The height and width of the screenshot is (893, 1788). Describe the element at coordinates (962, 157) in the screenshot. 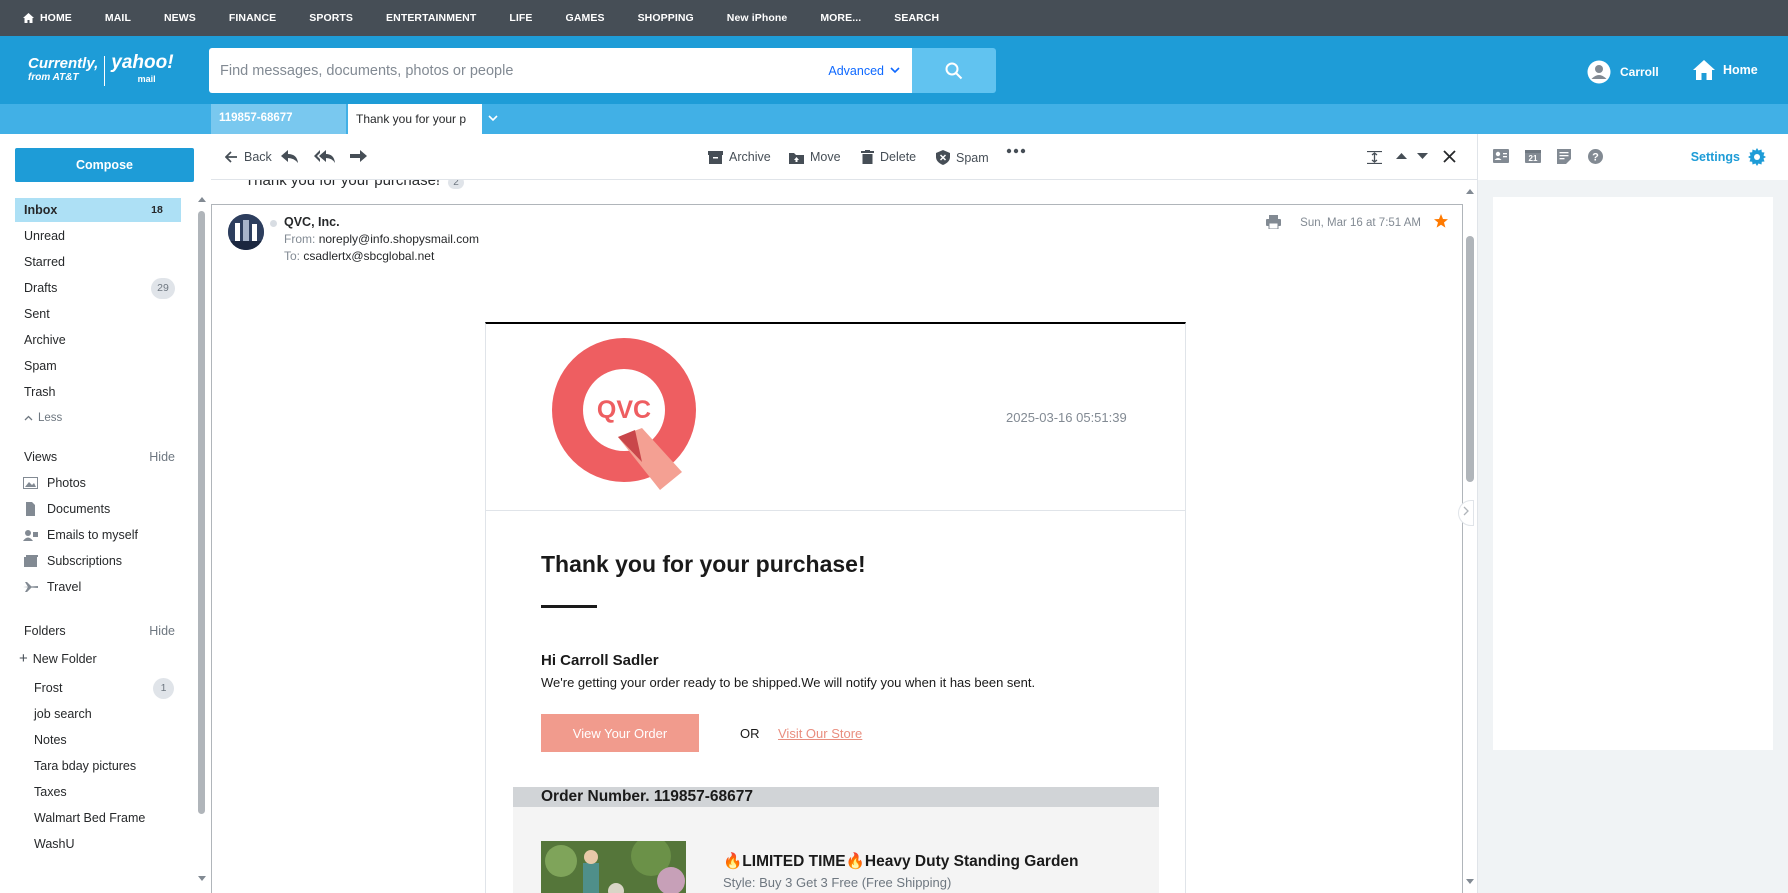

I see `spam-button: Spam` at that location.